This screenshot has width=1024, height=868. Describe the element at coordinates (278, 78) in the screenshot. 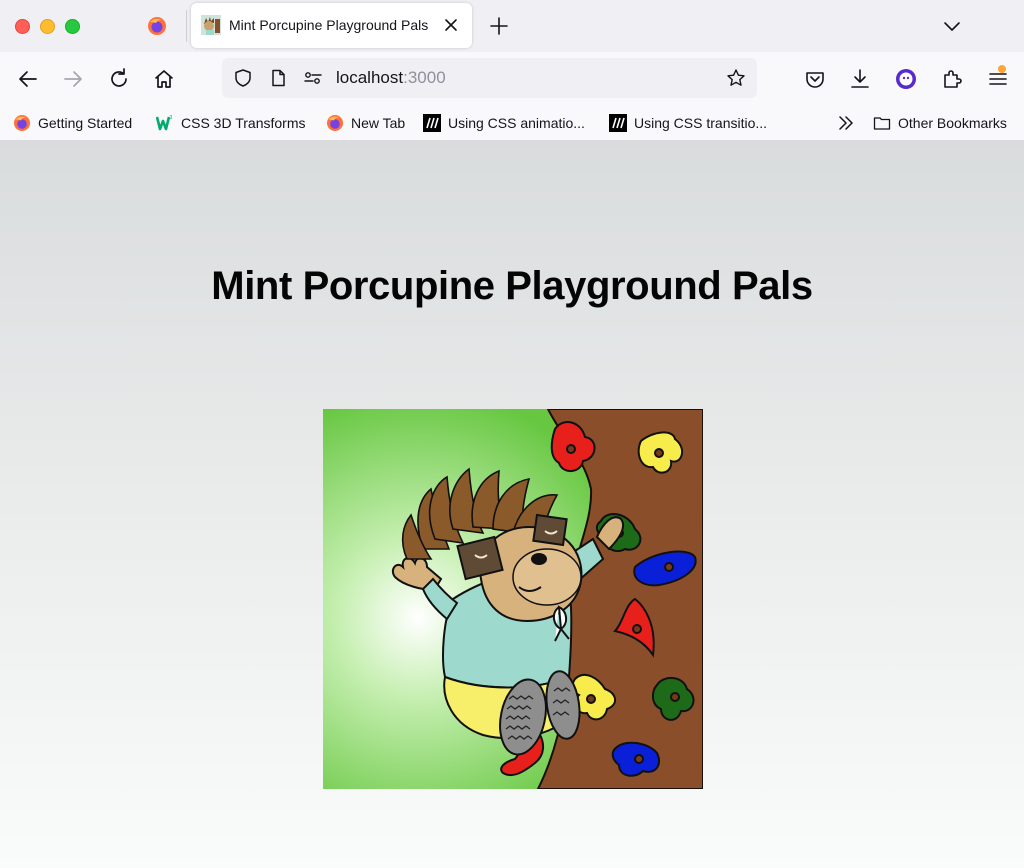

I see `page-info-icon` at that location.